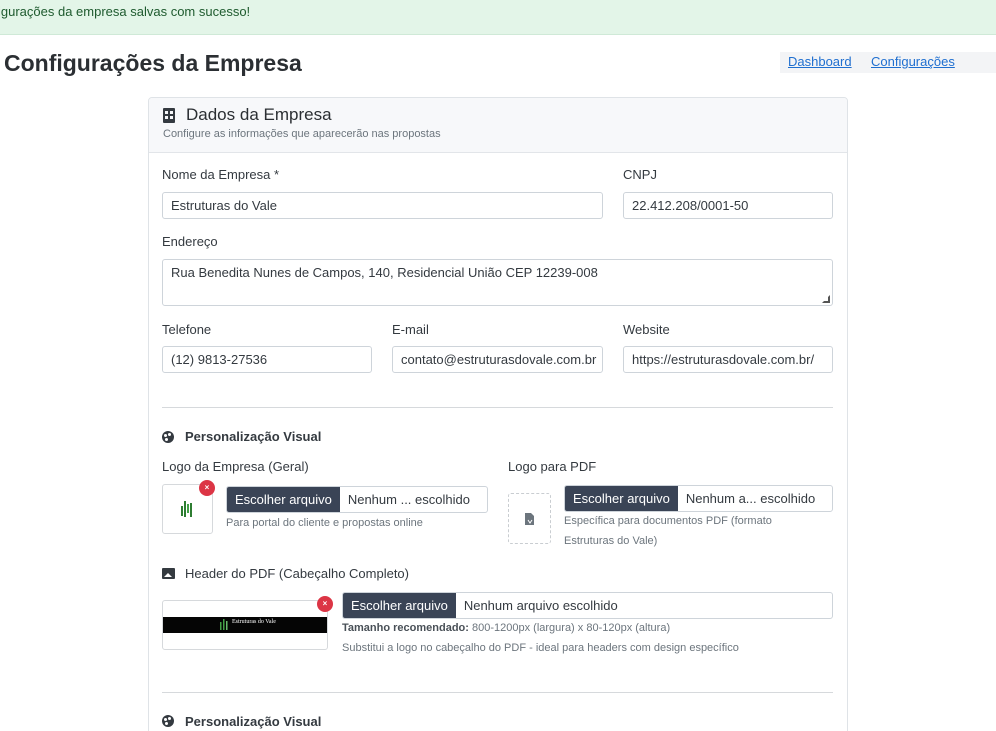 The height and width of the screenshot is (731, 996). I want to click on header-label: Header do PDF (Cabeçalho Completo), so click(297, 573).